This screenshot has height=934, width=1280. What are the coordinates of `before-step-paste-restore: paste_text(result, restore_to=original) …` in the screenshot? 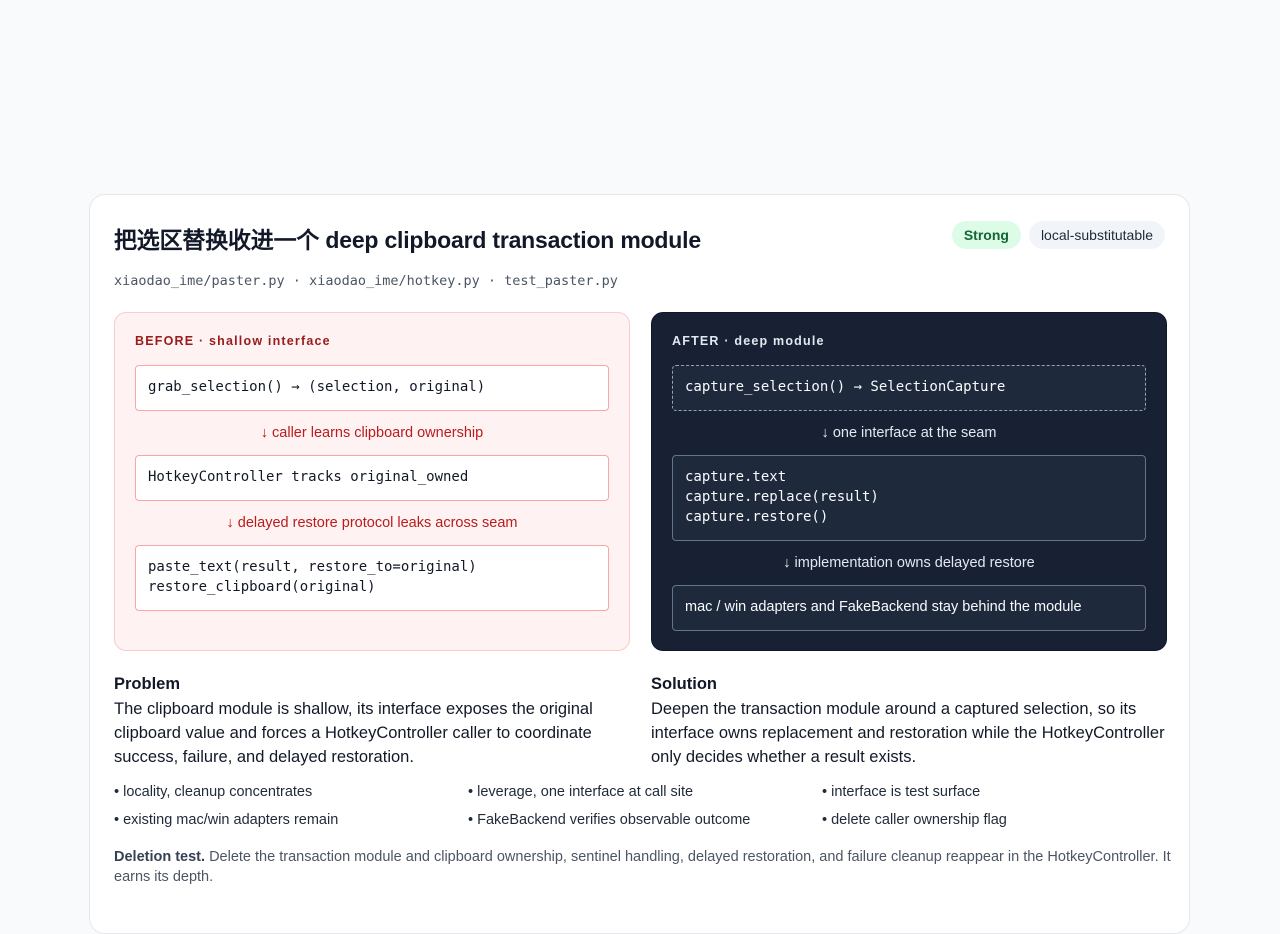 It's located at (372, 578).